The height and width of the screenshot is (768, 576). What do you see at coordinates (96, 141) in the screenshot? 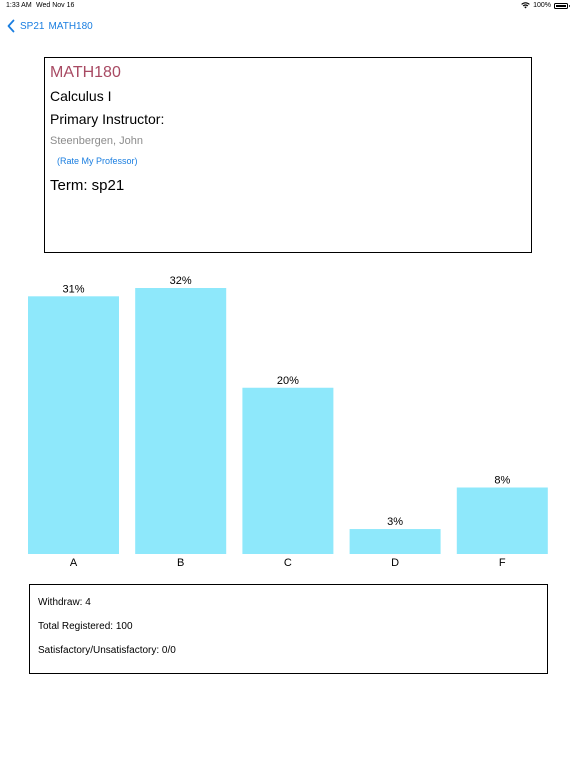
I see `instructor-name: Steenbergen, John` at bounding box center [96, 141].